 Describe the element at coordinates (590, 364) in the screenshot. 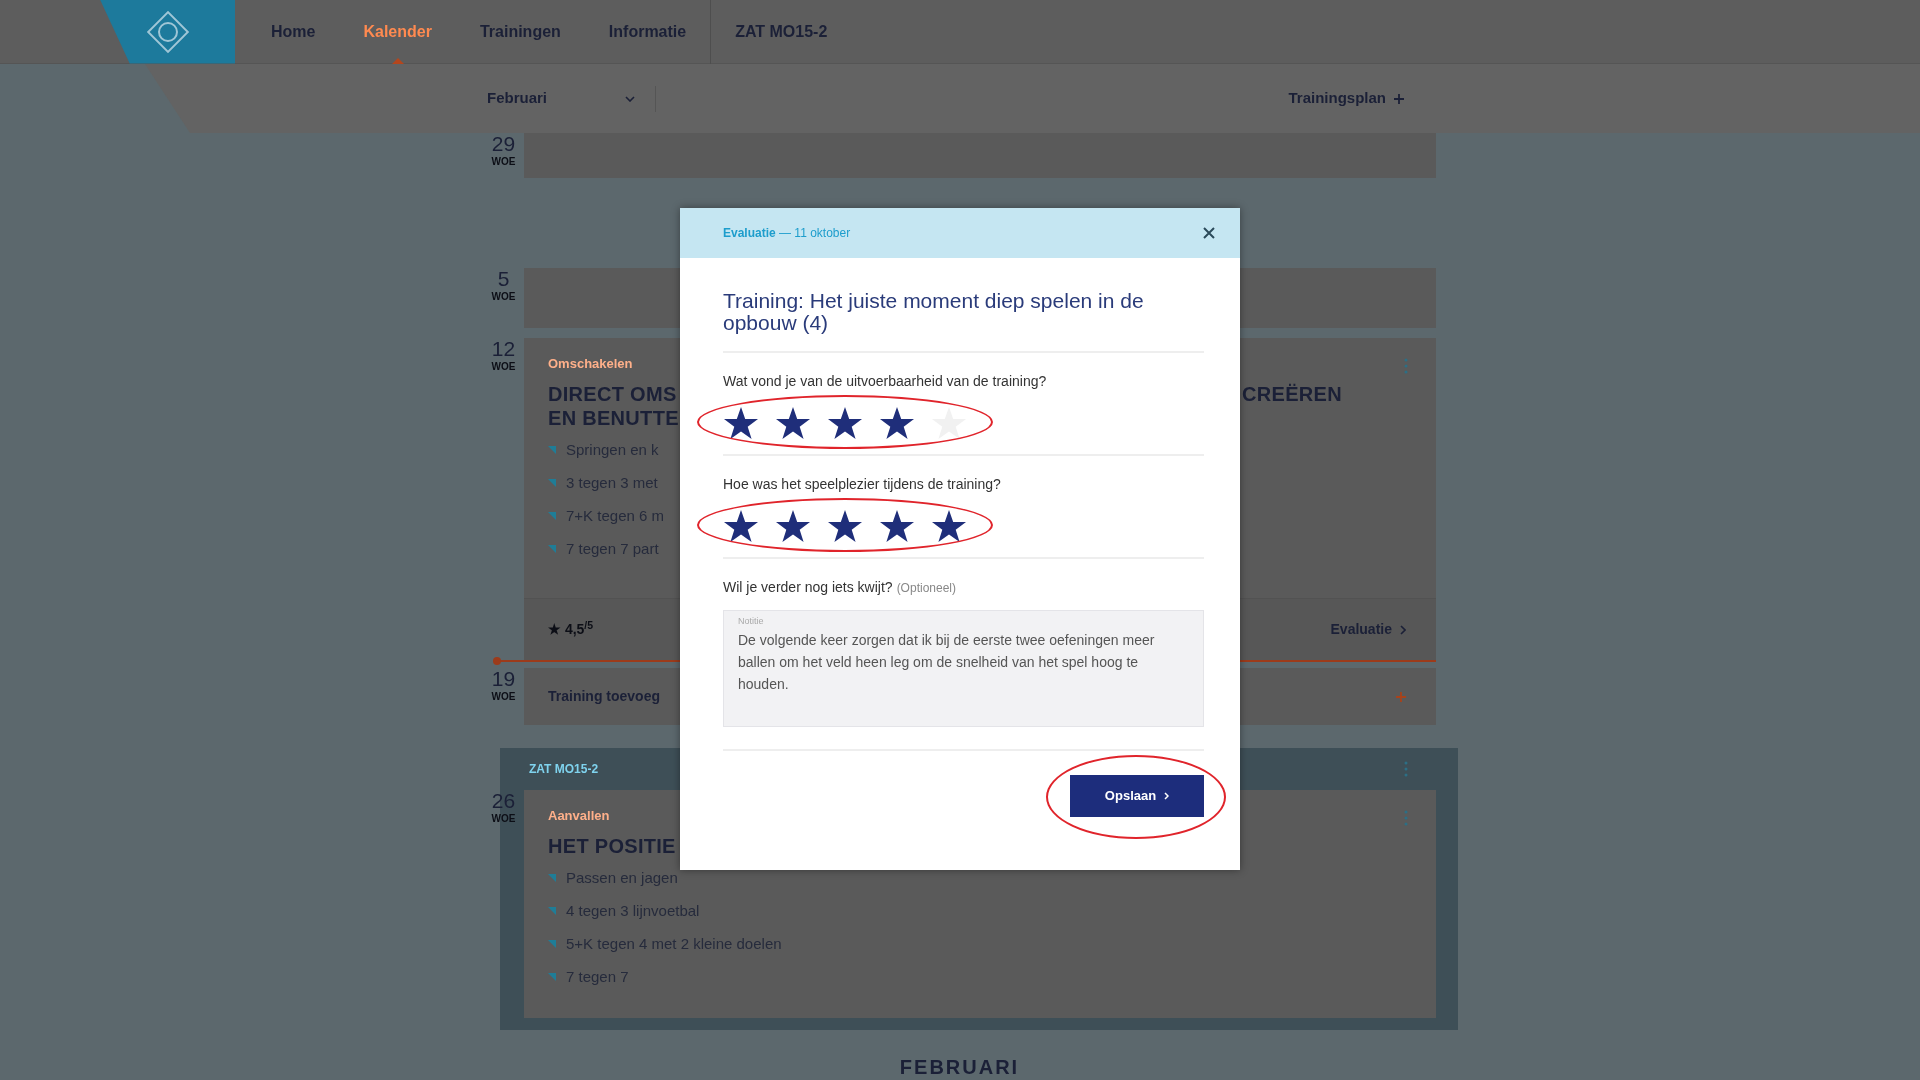

I see `category-label: Omschakelen` at that location.